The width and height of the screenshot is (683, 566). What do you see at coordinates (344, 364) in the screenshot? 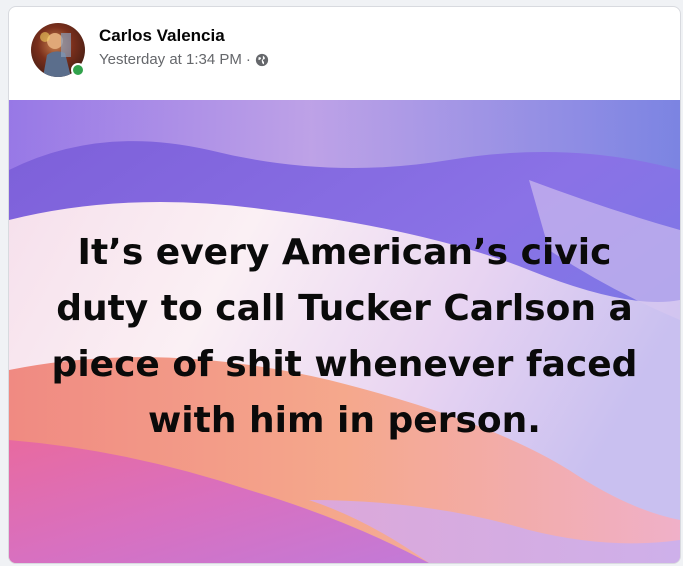
I see `post-text-line: piece of shit whenever faced` at bounding box center [344, 364].